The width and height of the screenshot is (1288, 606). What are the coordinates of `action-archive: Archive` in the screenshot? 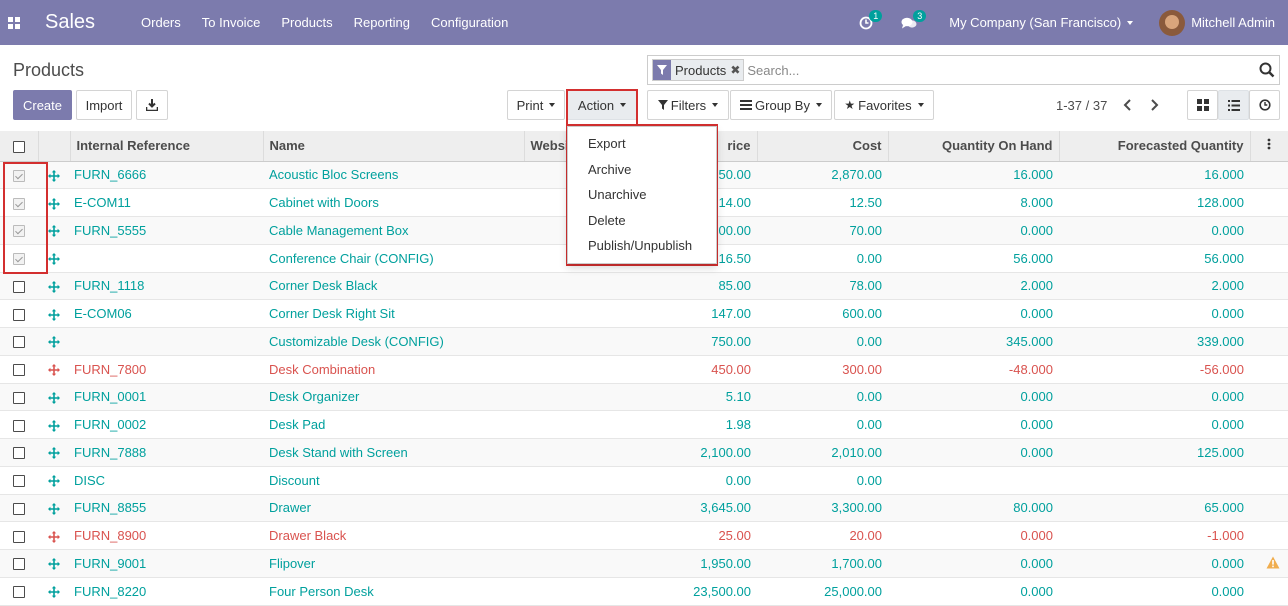 It's located at (642, 170).